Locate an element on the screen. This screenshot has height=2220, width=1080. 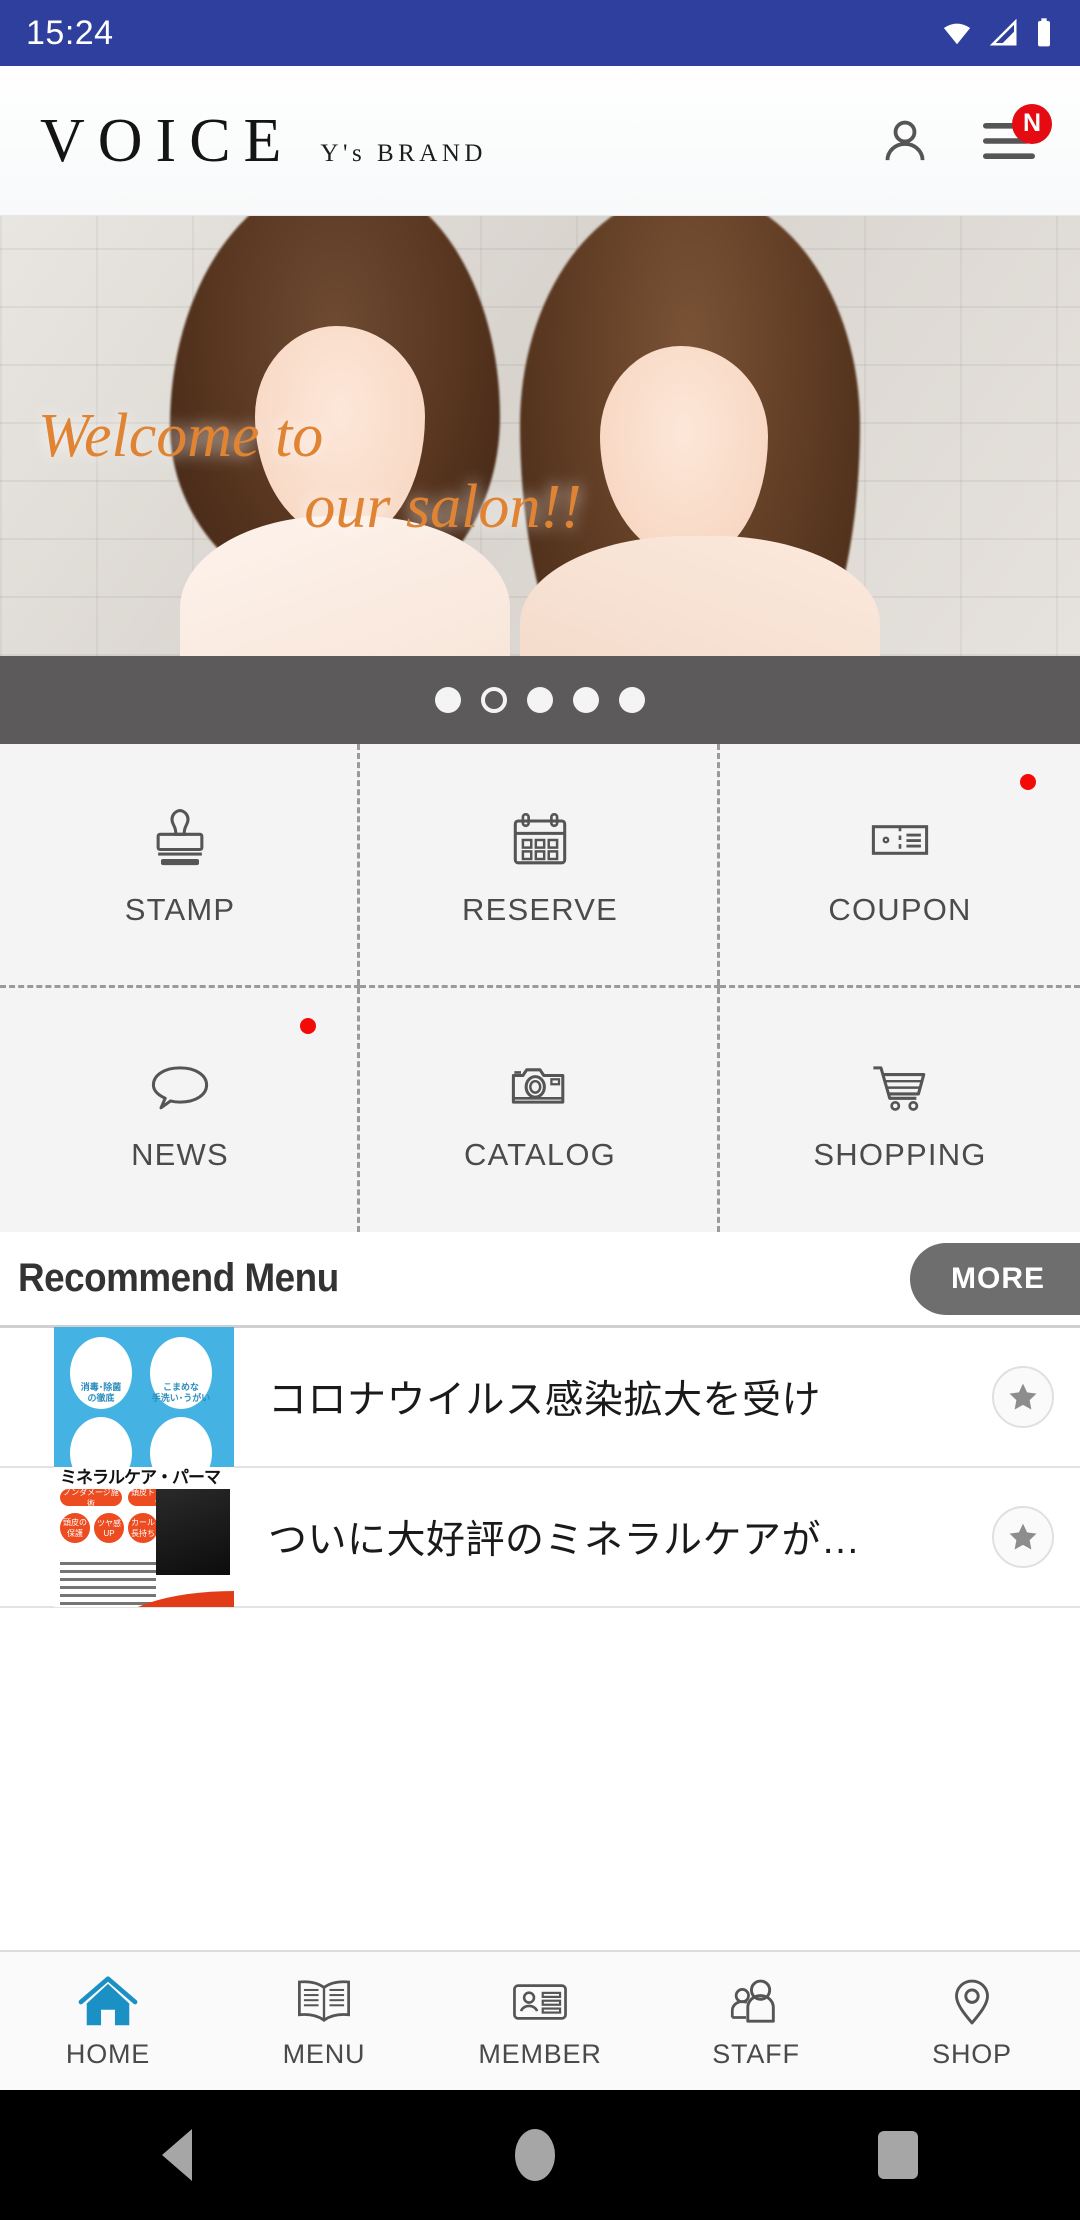
nav-label: SHOP is located at coordinates (972, 2053).